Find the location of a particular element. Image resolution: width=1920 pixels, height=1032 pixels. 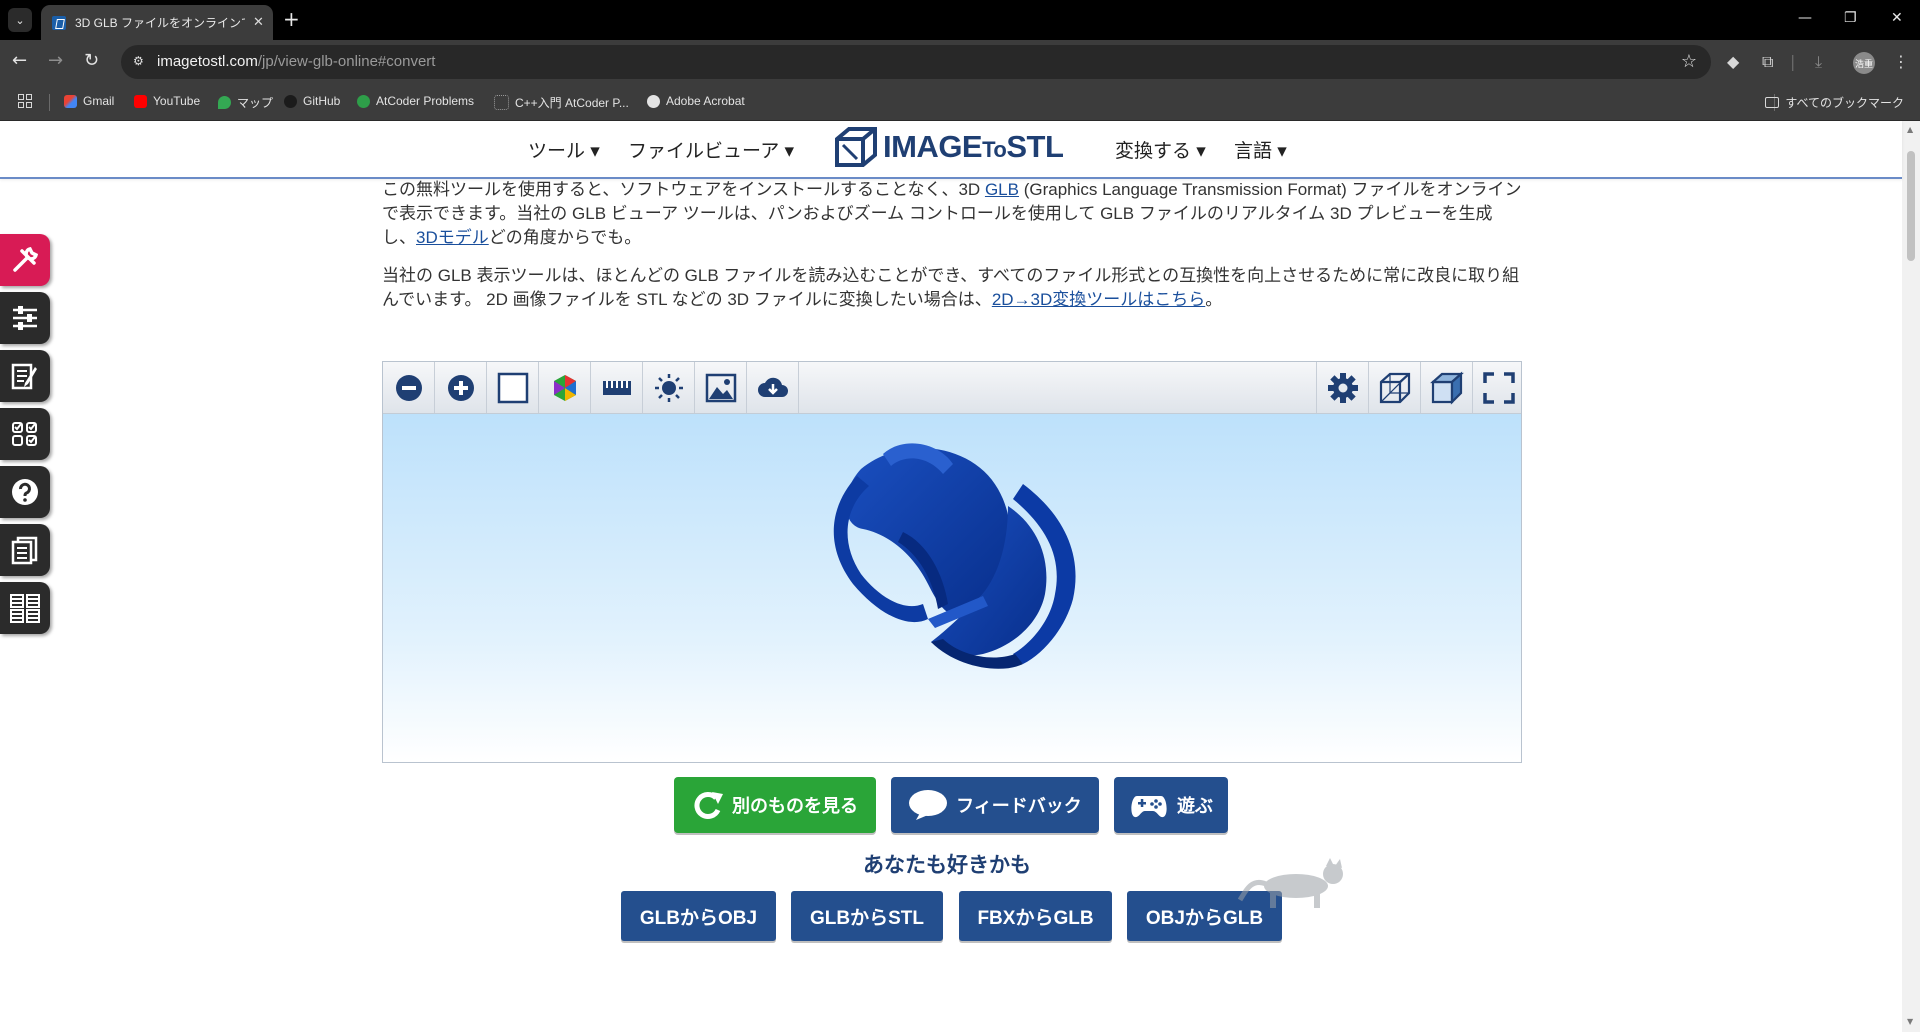

scroll-down-arrow-icon: ▼ is located at coordinates (1910, 1021).